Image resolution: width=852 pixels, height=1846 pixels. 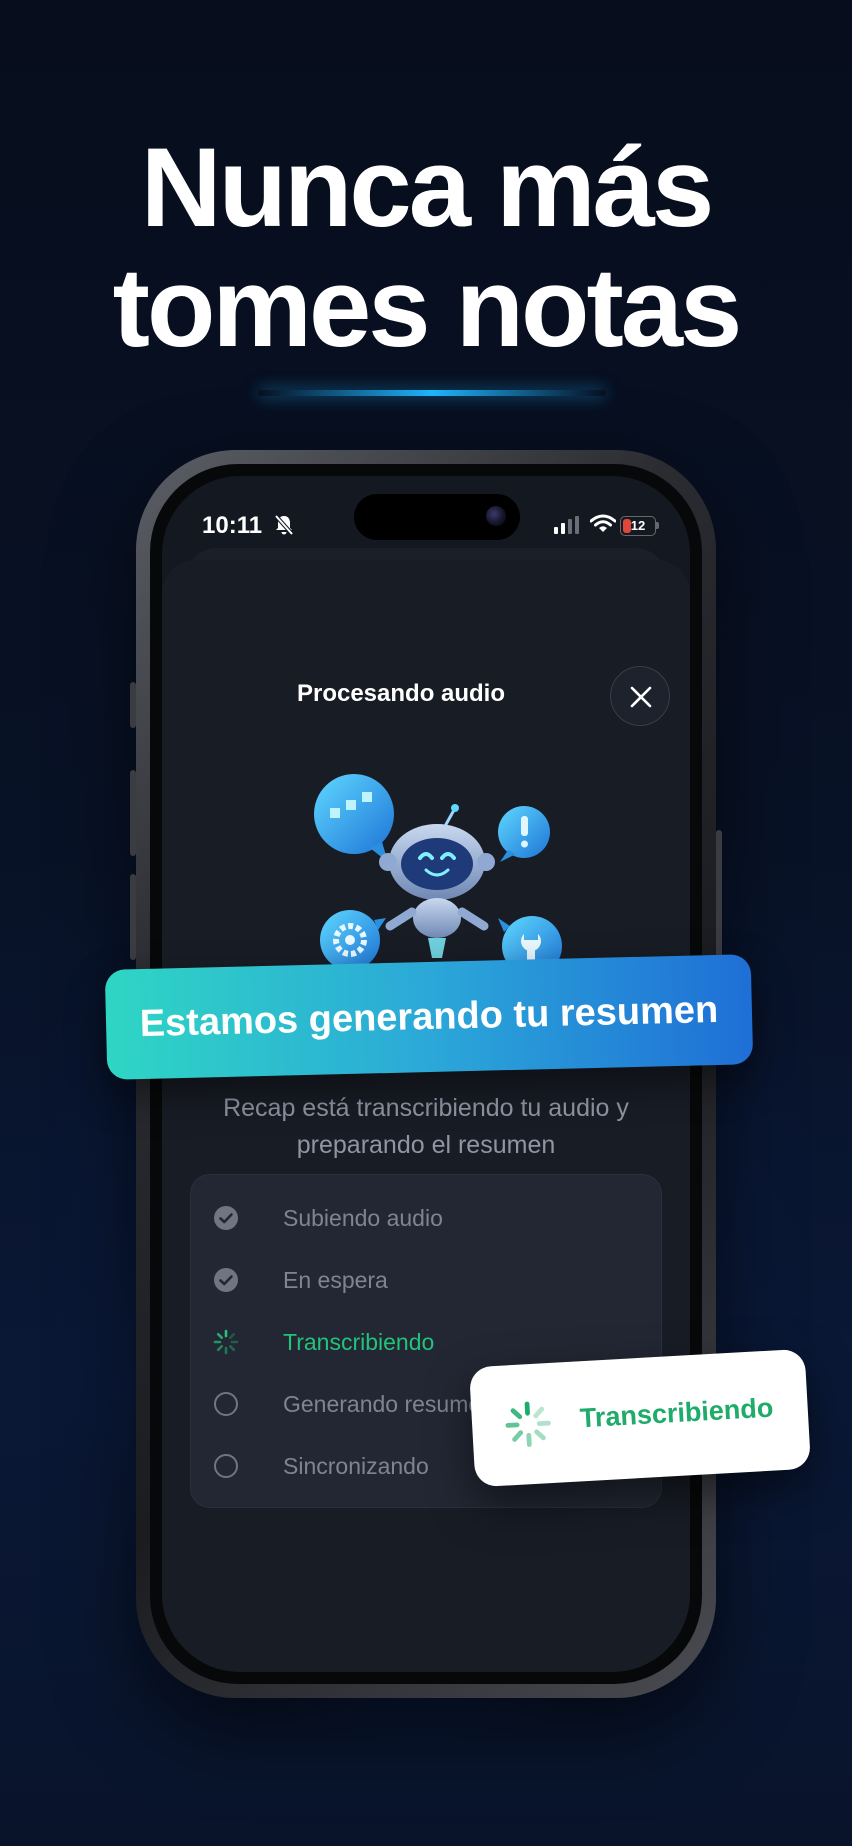 I want to click on transcribing-card: Transcribiendo, so click(x=640, y=1418).